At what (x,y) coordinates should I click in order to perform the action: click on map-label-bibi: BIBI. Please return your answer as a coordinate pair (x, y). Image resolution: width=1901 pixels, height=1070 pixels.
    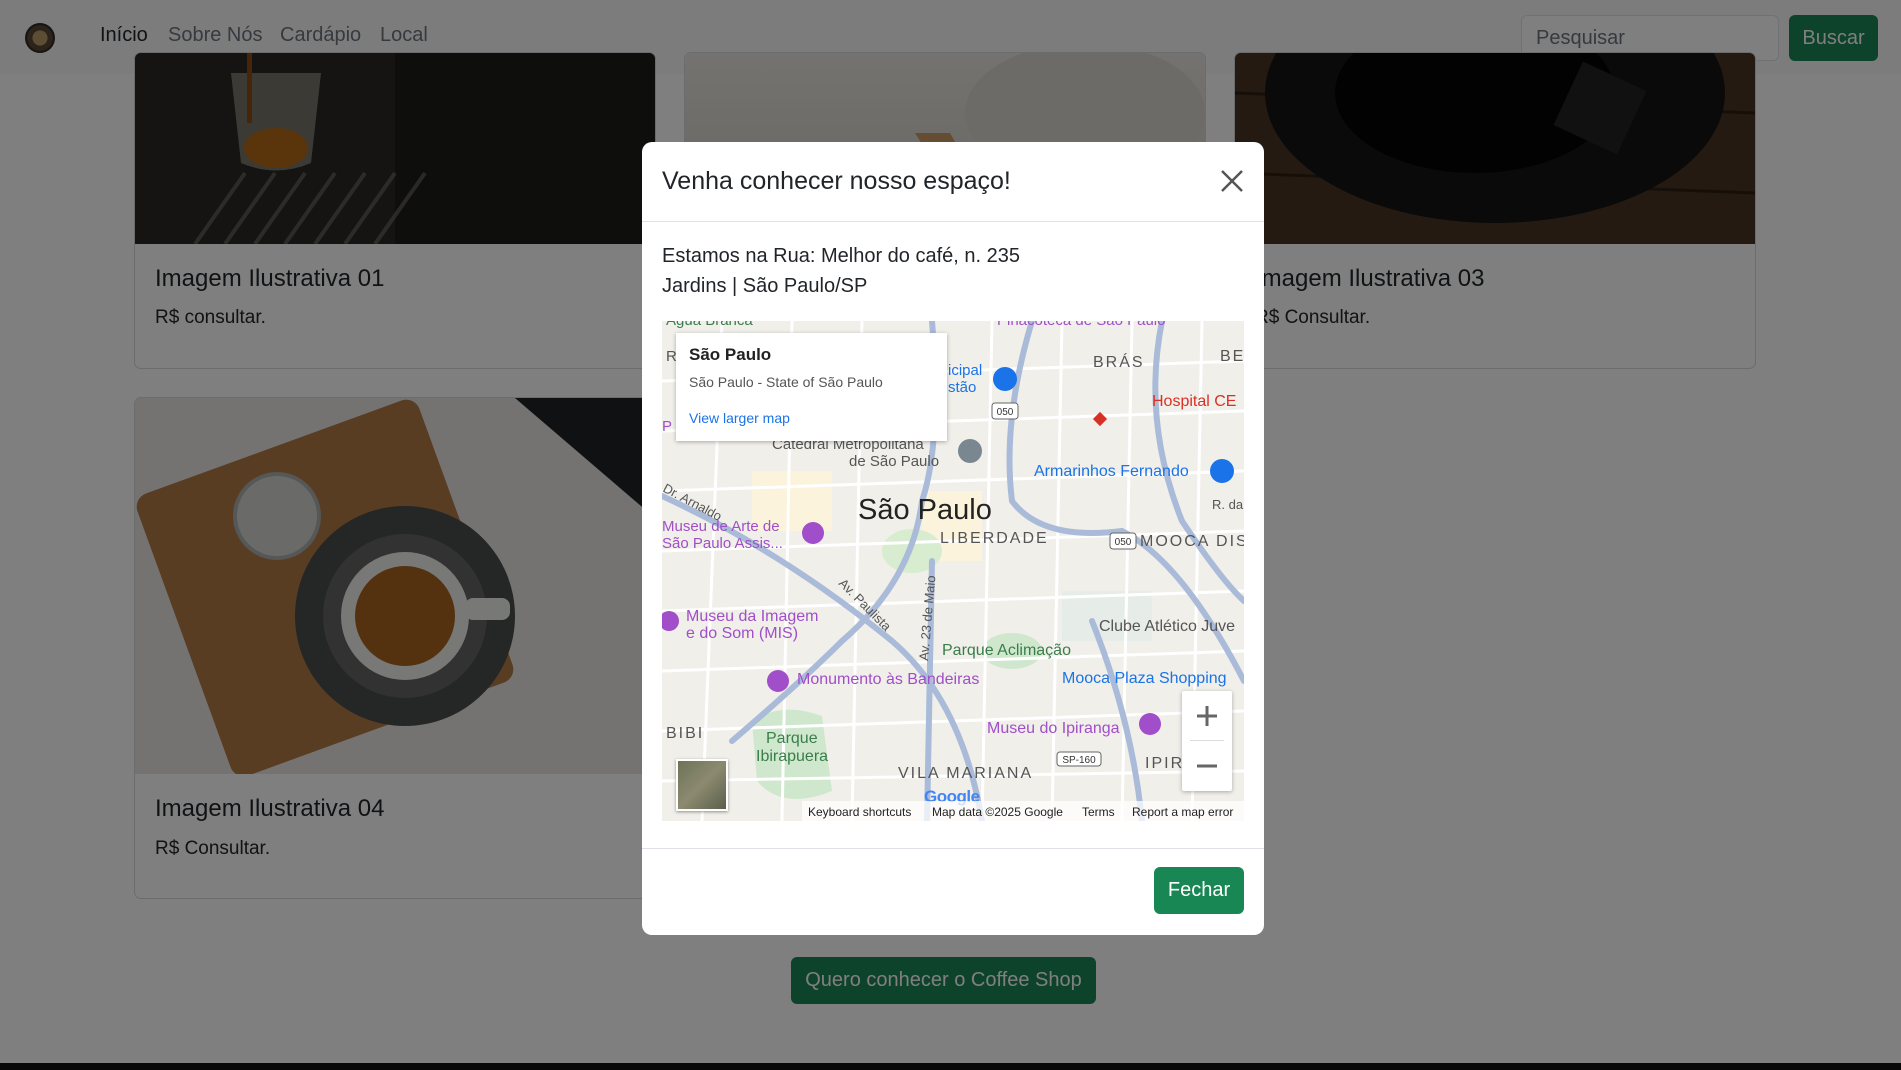
    Looking at the image, I should click on (685, 733).